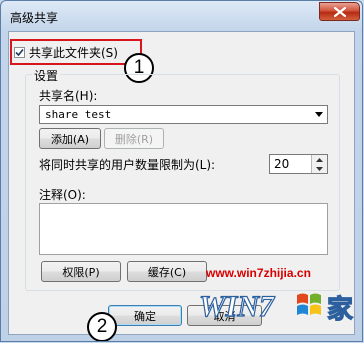 This screenshot has height=343, width=364. I want to click on logo-suffix: 家, so click(340, 309).